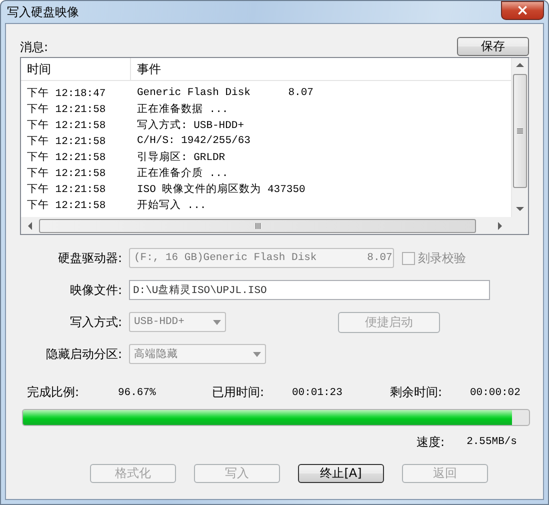 The image size is (549, 505). I want to click on event-cell-text: 引导扇区: GRLDR, so click(181, 157).